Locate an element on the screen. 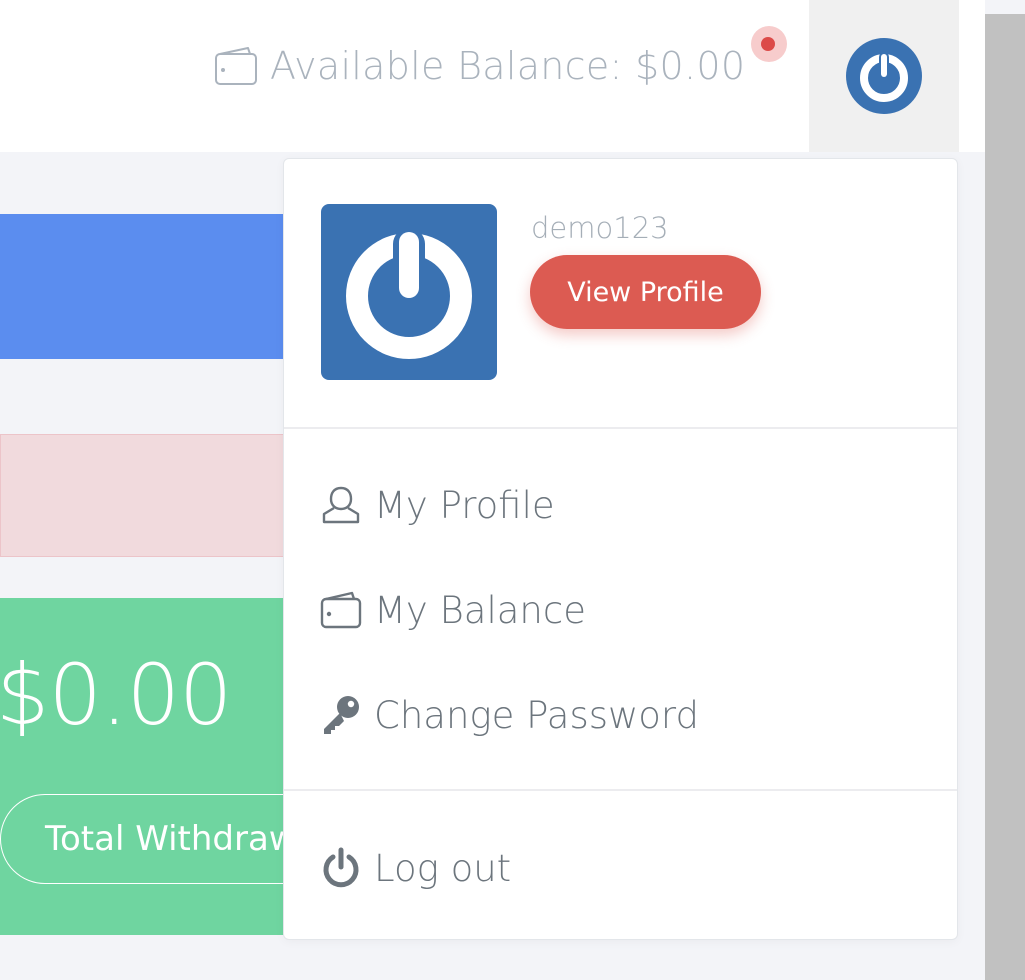  key-icon is located at coordinates (341, 715).